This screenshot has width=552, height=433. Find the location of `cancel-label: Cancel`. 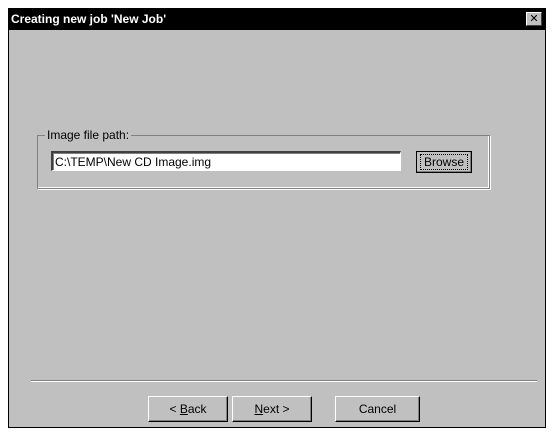

cancel-label: Cancel is located at coordinates (377, 409).